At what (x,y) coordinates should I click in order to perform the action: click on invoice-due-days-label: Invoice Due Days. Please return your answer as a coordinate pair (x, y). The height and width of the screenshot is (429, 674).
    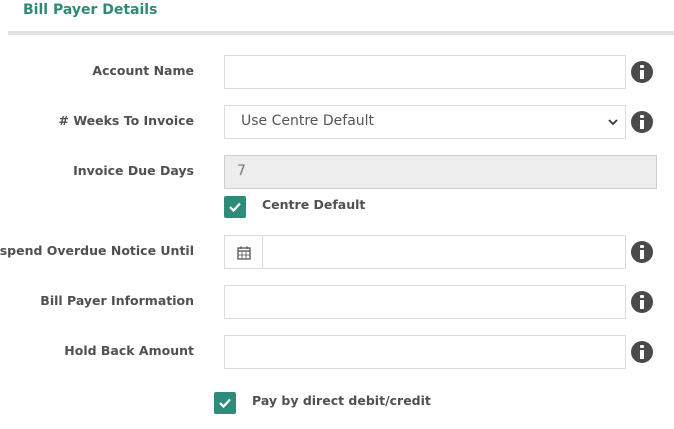
    Looking at the image, I should click on (133, 170).